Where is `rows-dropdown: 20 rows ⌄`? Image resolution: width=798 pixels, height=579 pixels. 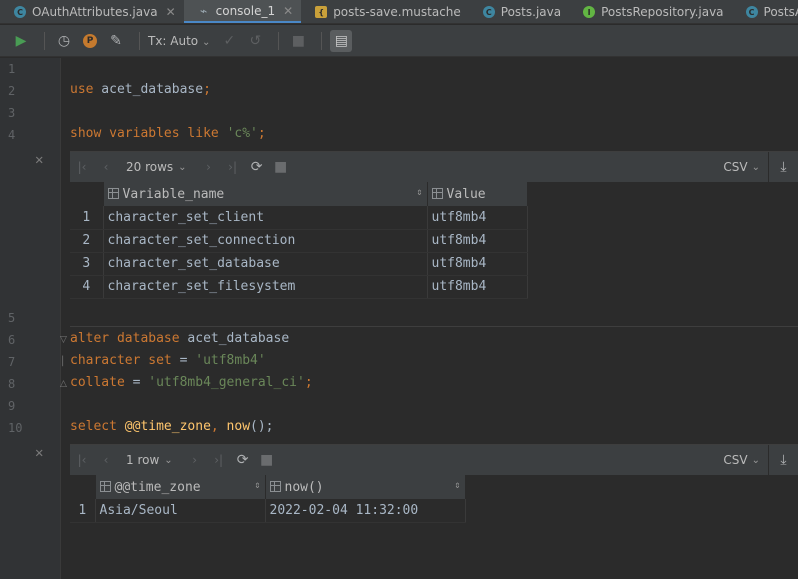
rows-dropdown: 20 rows ⌄ is located at coordinates (156, 167).